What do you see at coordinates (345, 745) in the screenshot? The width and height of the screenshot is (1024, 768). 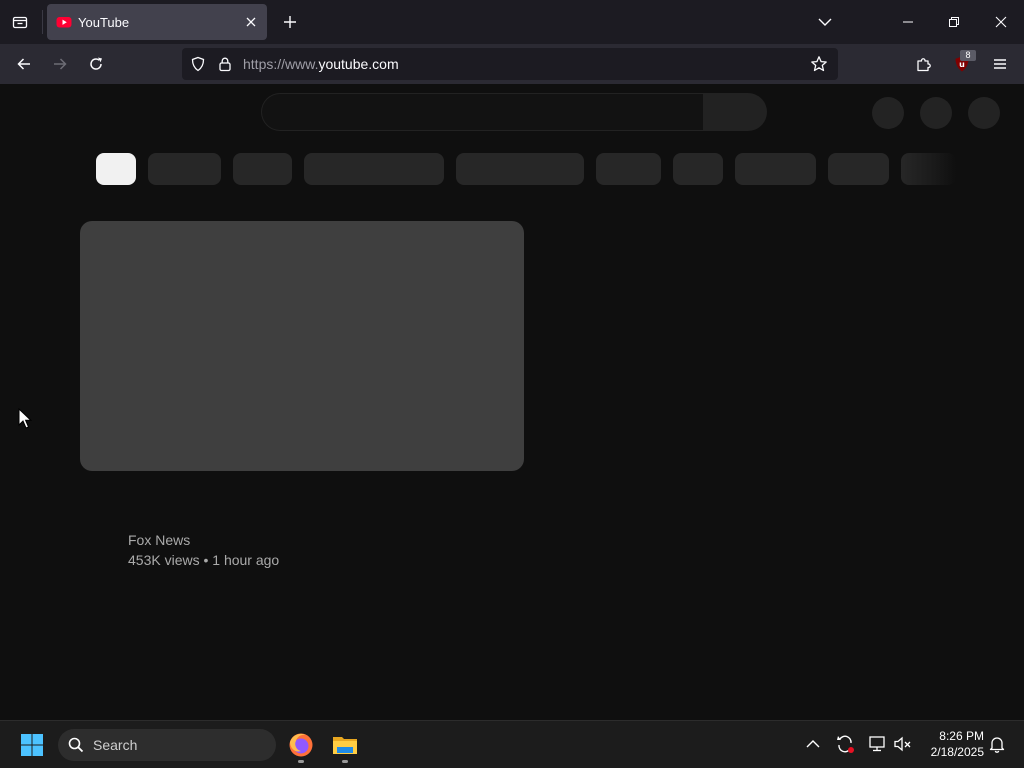 I see `file-explorer-taskbar-icon` at bounding box center [345, 745].